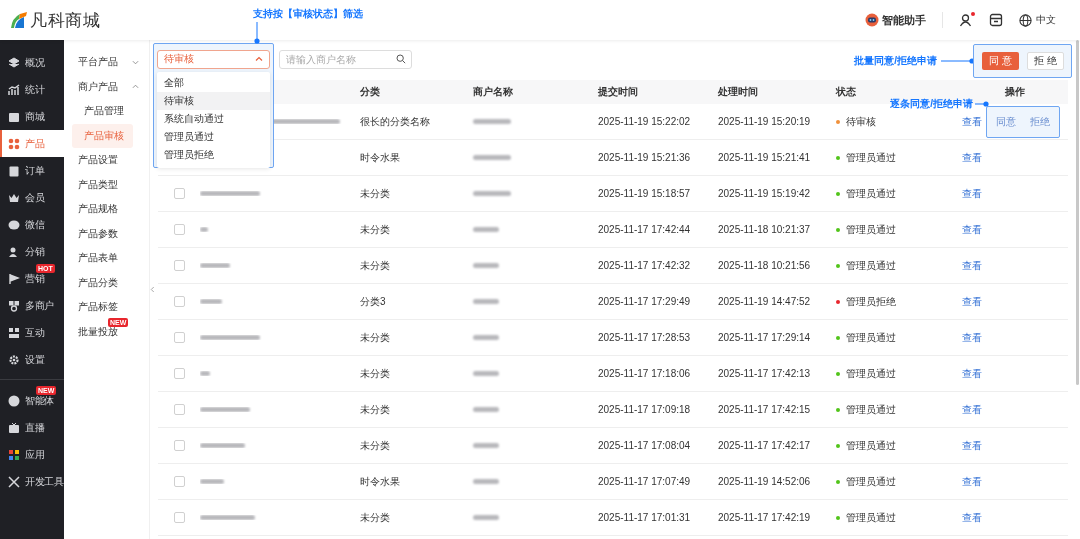 The image size is (1080, 539). I want to click on table-cell: 2025-11-17 17:29:14, so click(764, 337).